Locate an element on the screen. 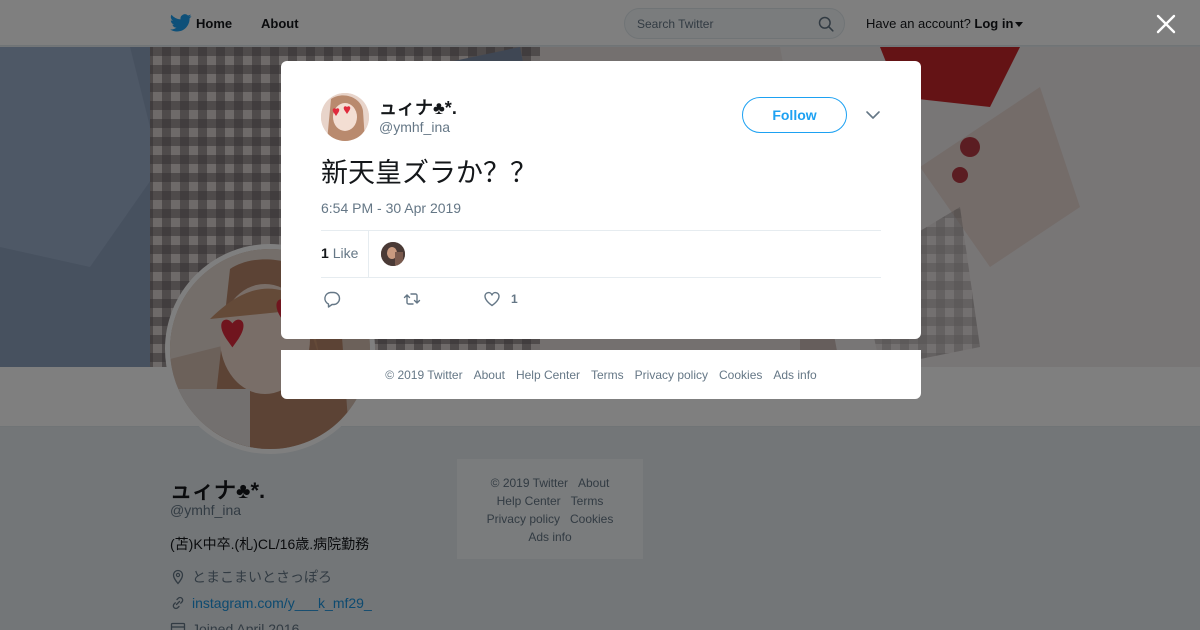 The width and height of the screenshot is (1200, 630). tweet-author-handle: @ymhf_ina is located at coordinates (414, 127).